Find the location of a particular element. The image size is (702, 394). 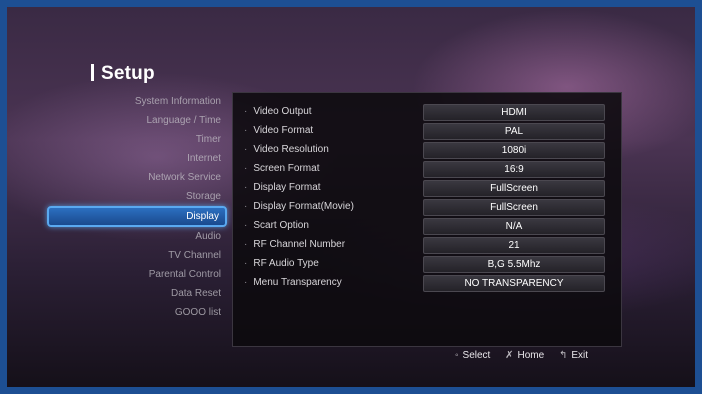

setting-row-rf-channel-number: · RF Channel Number 21 is located at coordinates (427, 245).